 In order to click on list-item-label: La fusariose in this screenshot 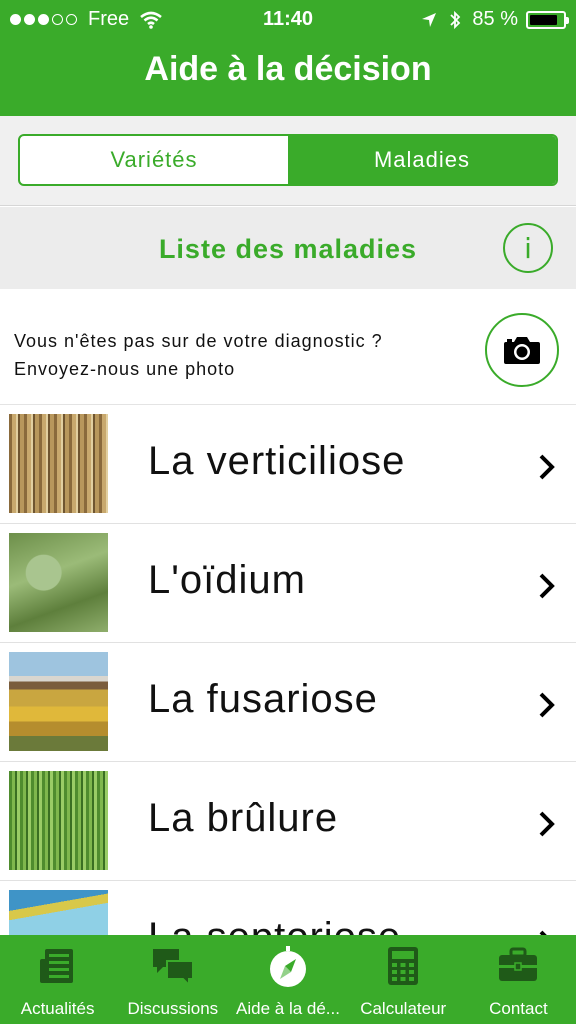, I will do `click(263, 699)`.